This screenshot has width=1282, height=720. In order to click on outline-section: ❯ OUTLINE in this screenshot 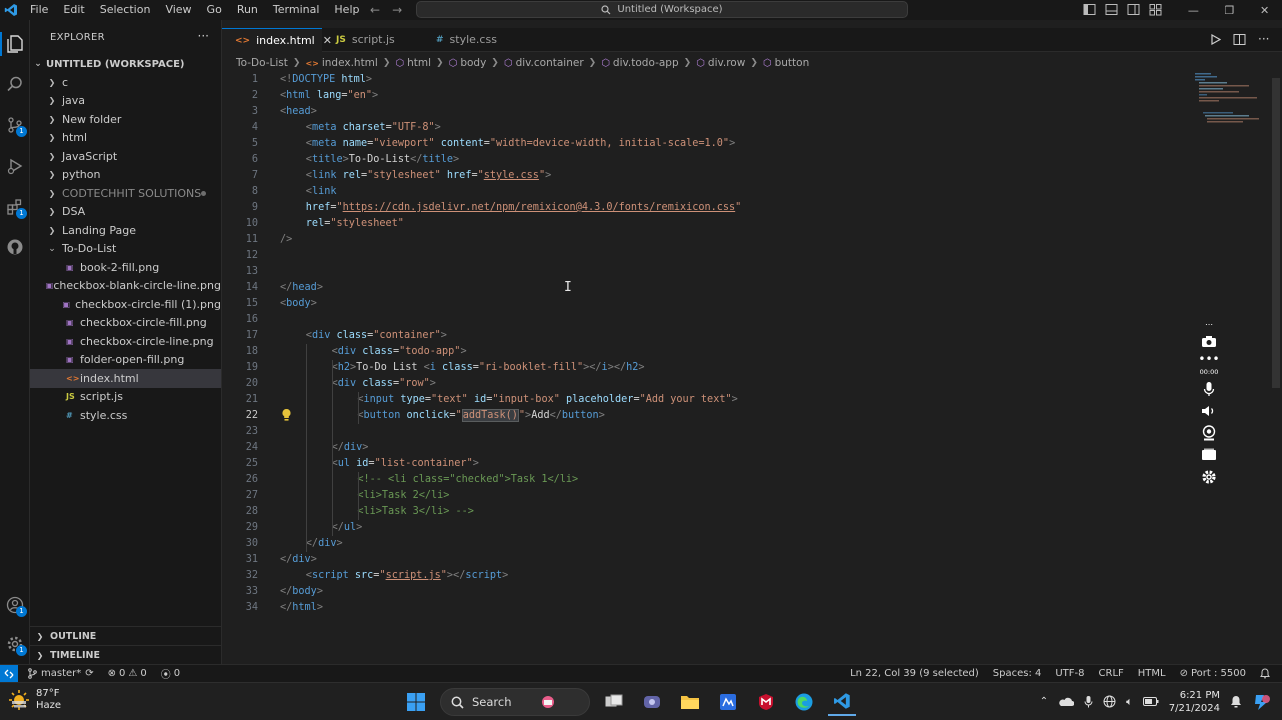, I will do `click(125, 635)`.